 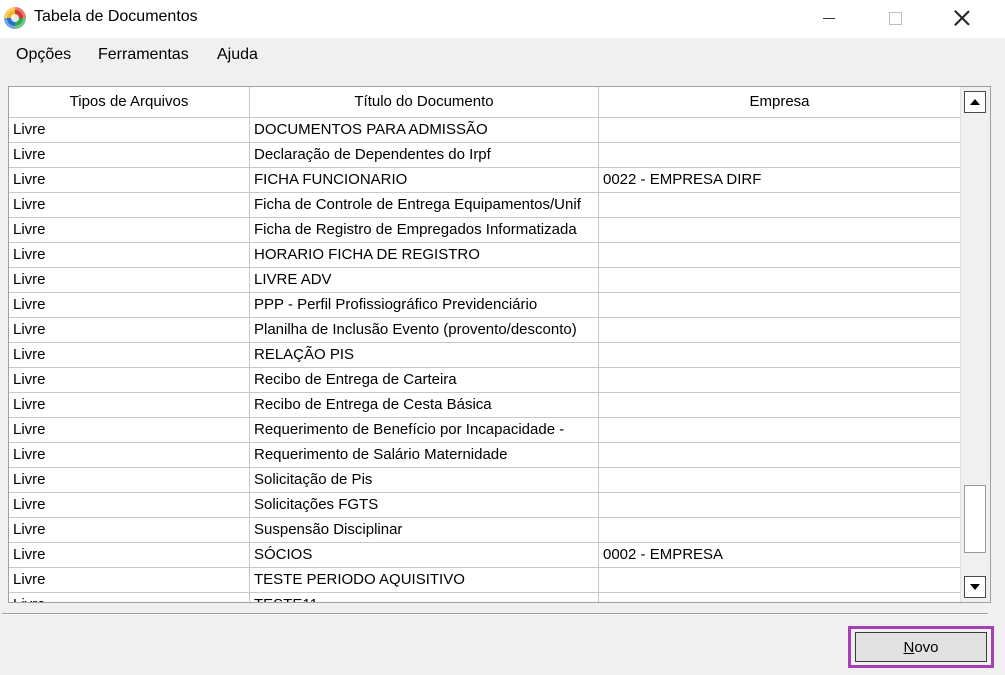 What do you see at coordinates (129, 102) in the screenshot?
I see `column-header-tipos: Tipos de Arquivos` at bounding box center [129, 102].